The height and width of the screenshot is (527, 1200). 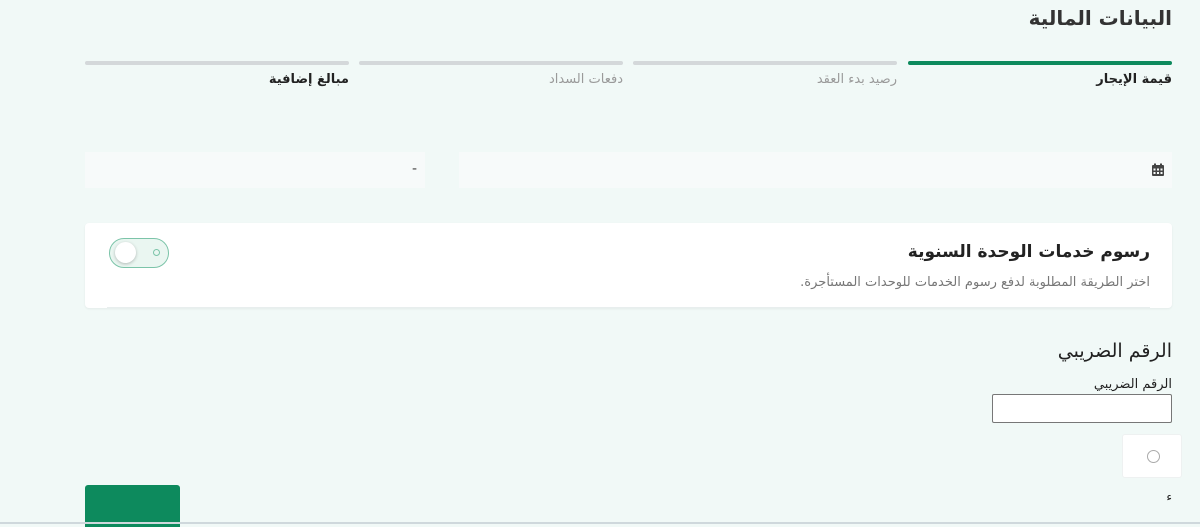 What do you see at coordinates (139, 253) in the screenshot?
I see `service-fees-toggle` at bounding box center [139, 253].